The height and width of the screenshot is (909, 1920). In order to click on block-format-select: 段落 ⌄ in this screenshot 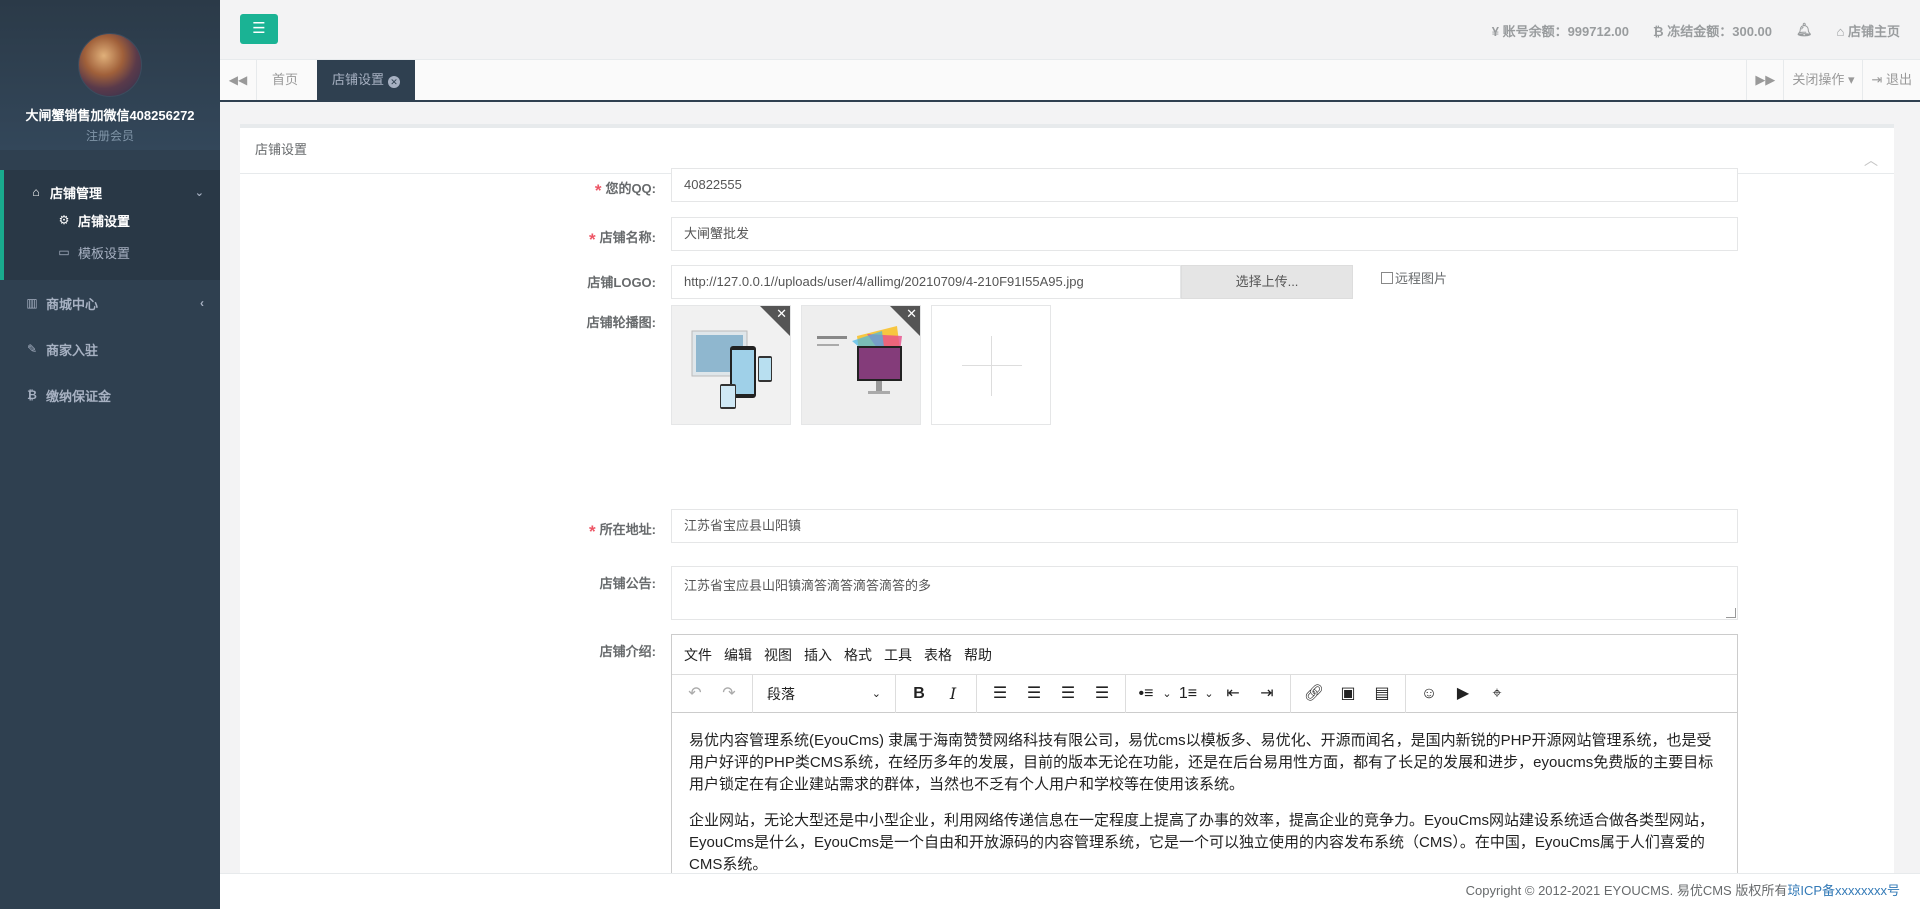, I will do `click(824, 694)`.